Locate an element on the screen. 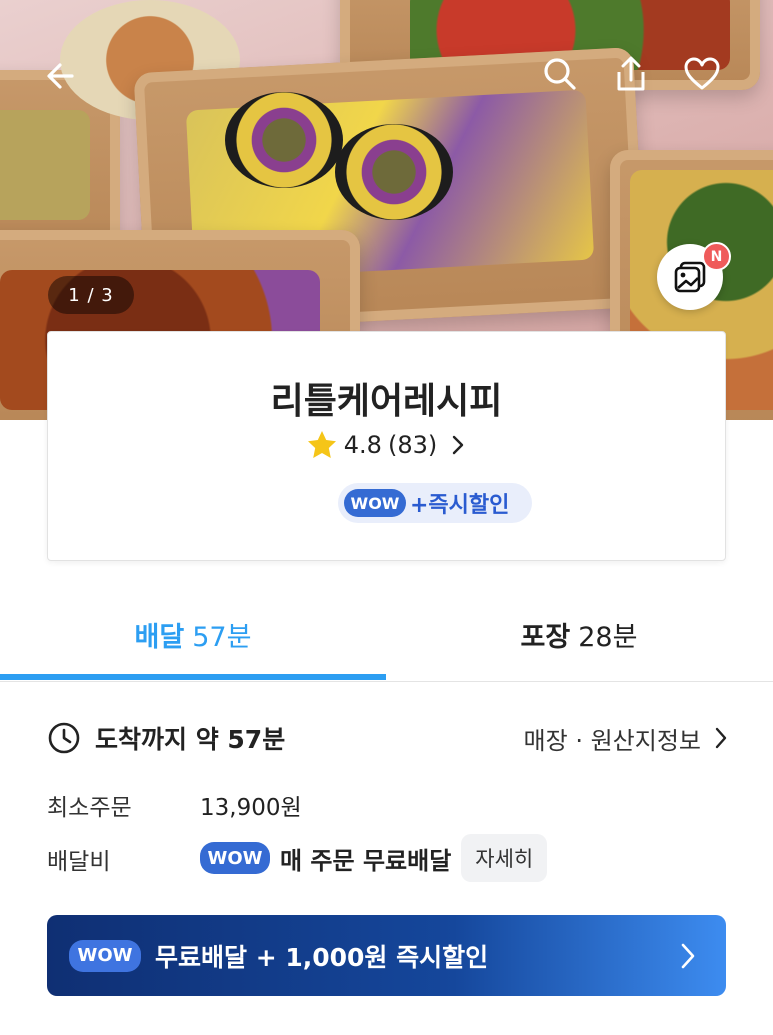 This screenshot has height=1035, width=773. order-type-tabs: 배달 57분 포장 28분 is located at coordinates (386, 635).